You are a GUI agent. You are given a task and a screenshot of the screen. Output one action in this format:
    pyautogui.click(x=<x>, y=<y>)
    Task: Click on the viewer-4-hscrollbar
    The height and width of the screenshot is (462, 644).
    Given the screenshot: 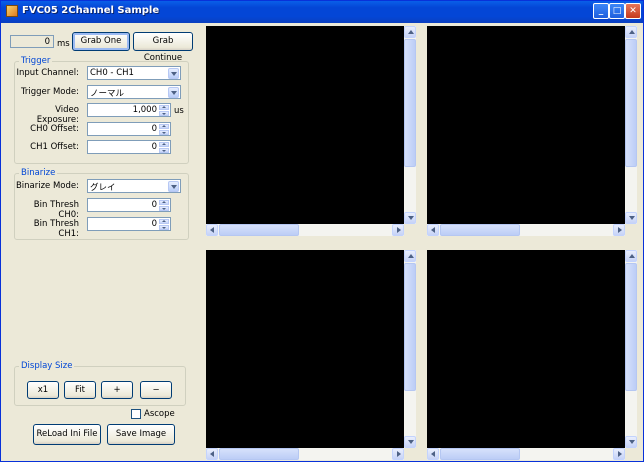 What is the action you would take?
    pyautogui.click(x=526, y=454)
    